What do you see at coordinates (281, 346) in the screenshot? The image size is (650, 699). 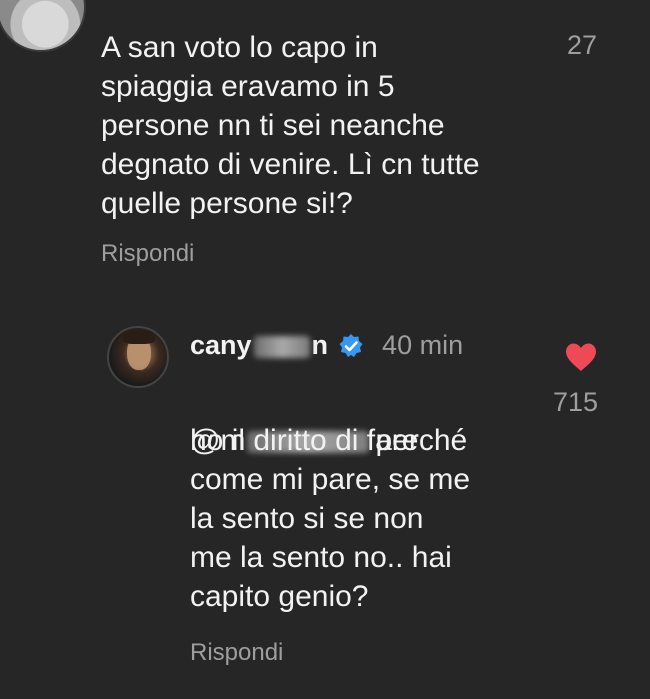 I see `blurred-username` at bounding box center [281, 346].